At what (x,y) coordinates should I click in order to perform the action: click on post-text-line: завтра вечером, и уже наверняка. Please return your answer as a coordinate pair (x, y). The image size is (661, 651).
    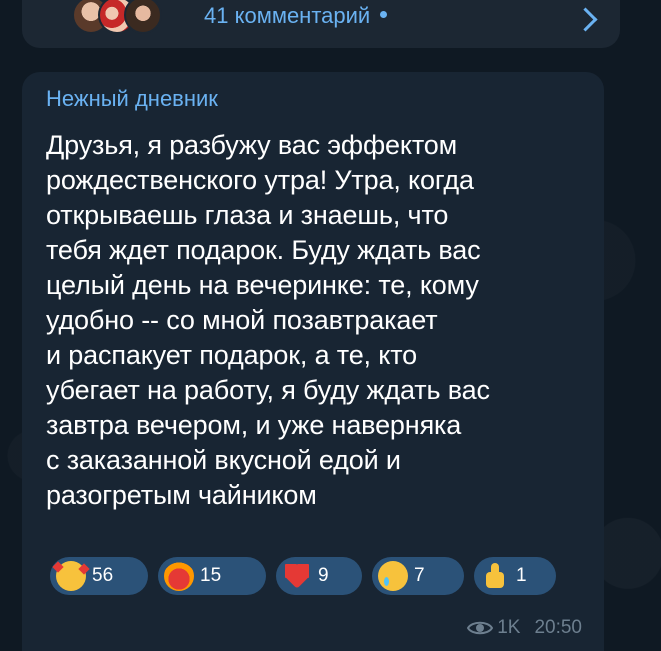
    Looking at the image, I should click on (254, 425).